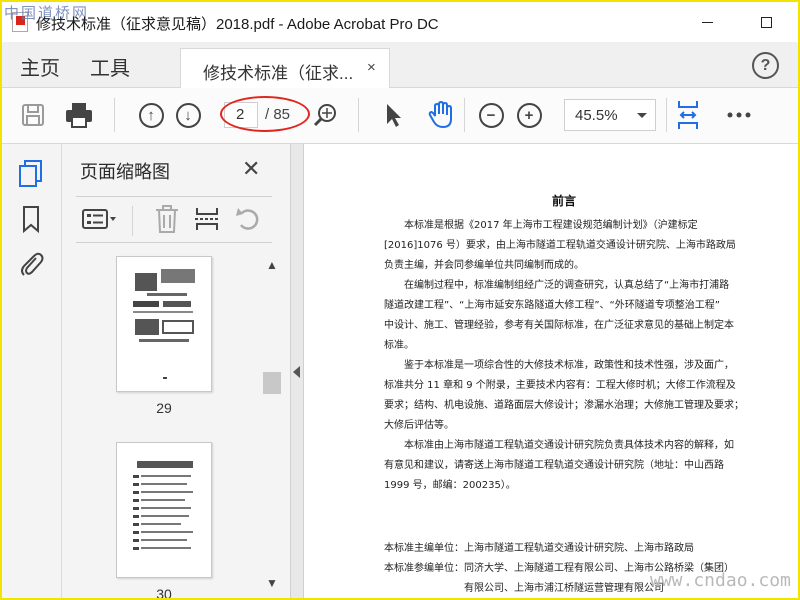  Describe the element at coordinates (564, 405) in the screenshot. I see `document-line: 要求；结构、机电设施、道路面层大修设计；渗漏水治理；大修施工管理及要求；` at that location.